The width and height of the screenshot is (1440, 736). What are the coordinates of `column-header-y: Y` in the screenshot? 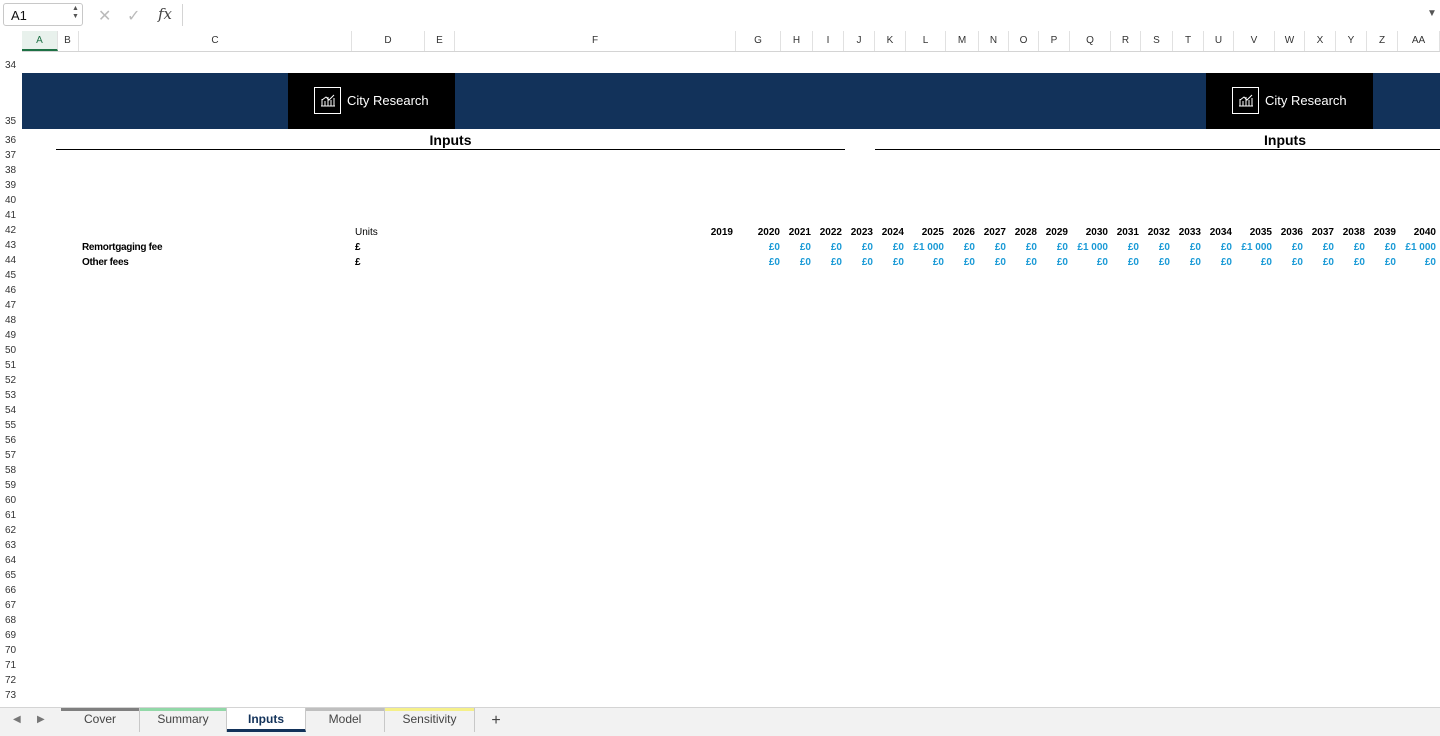 It's located at (1351, 41).